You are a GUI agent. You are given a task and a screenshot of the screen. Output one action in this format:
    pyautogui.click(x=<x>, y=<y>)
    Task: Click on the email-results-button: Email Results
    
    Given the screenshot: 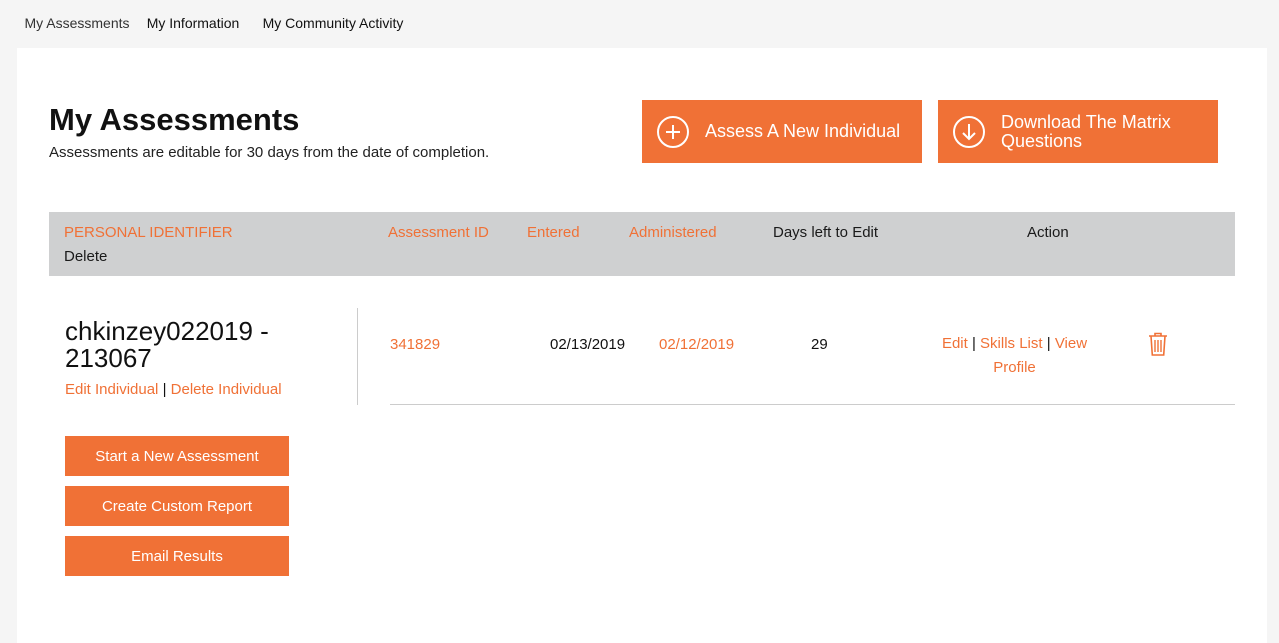 What is the action you would take?
    pyautogui.click(x=177, y=556)
    